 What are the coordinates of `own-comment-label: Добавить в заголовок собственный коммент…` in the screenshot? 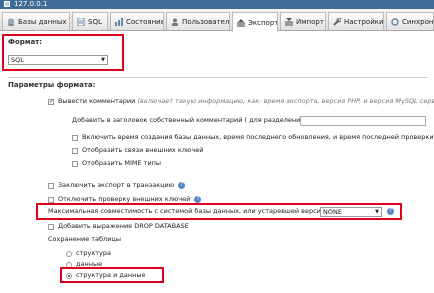 It's located at (201, 120).